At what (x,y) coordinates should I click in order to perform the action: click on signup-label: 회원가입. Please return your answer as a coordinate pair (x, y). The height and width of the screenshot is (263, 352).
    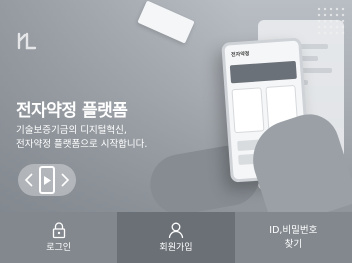
    Looking at the image, I should click on (176, 248).